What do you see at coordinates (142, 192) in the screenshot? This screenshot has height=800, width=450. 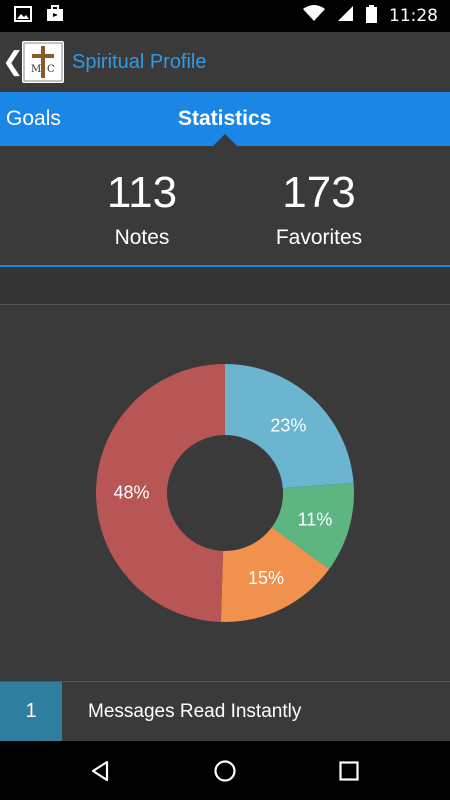 I see `notes-count: 113` at bounding box center [142, 192].